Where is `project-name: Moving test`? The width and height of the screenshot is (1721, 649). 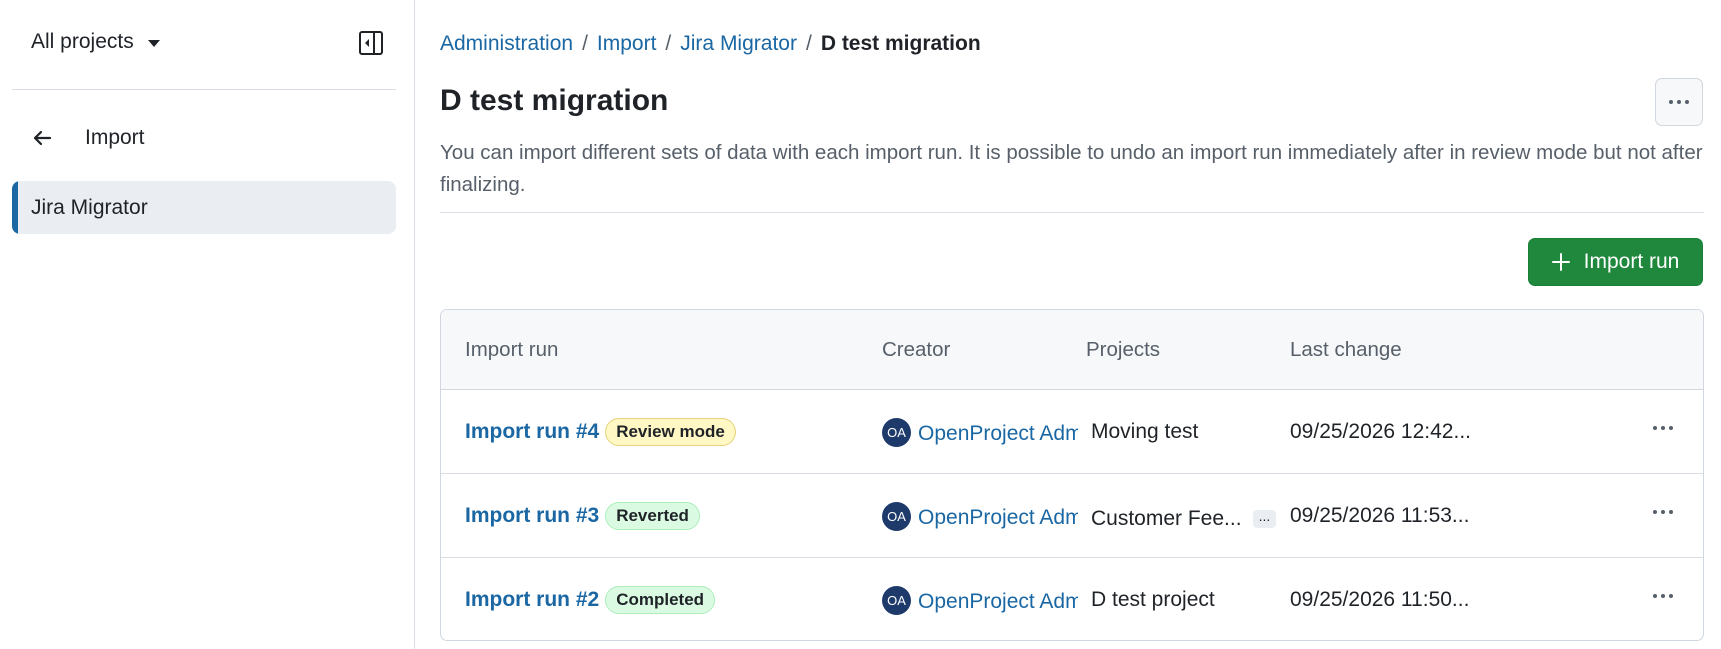
project-name: Moving test is located at coordinates (1145, 431).